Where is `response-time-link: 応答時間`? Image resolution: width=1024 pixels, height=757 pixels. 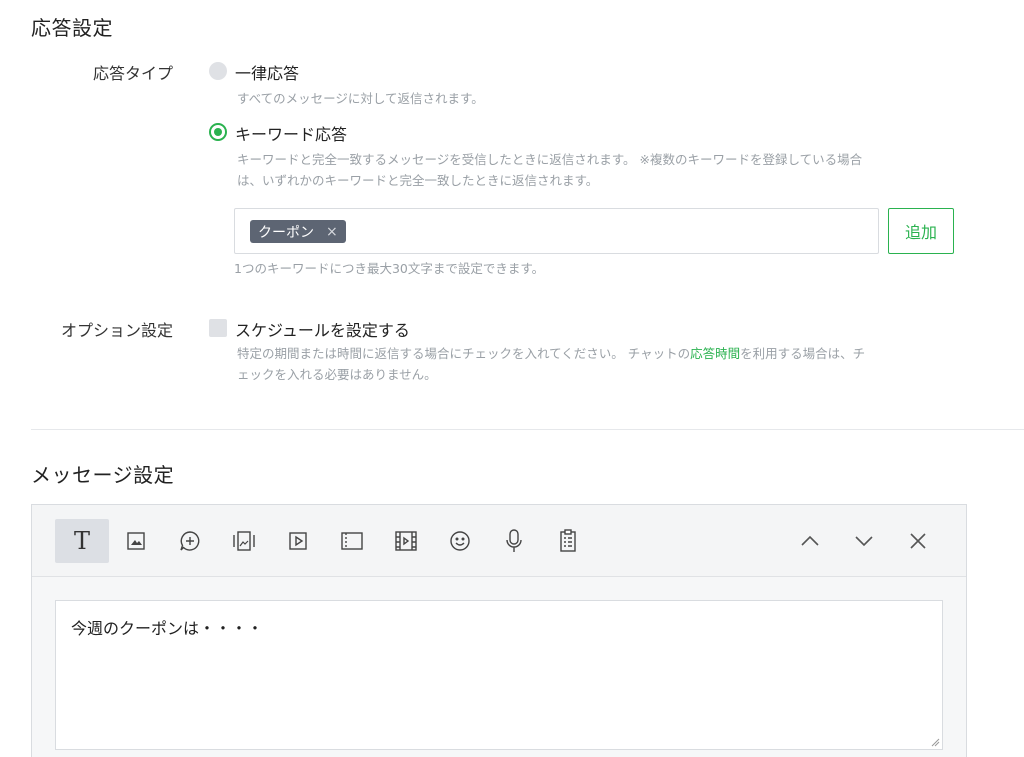
response-time-link: 応答時間 is located at coordinates (715, 353).